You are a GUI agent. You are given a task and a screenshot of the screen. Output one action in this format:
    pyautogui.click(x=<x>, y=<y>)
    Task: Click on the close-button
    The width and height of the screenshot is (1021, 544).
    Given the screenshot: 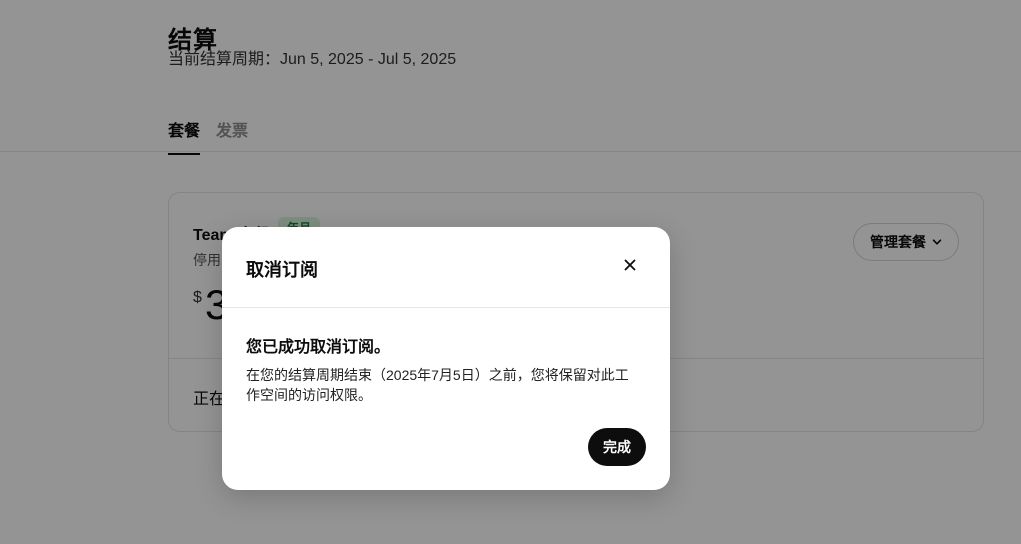 What is the action you would take?
    pyautogui.click(x=630, y=267)
    